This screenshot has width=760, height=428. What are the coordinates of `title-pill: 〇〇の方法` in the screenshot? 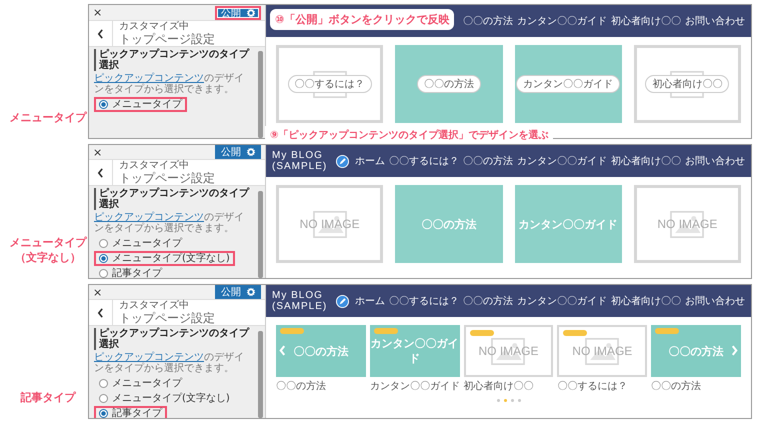 It's located at (448, 84).